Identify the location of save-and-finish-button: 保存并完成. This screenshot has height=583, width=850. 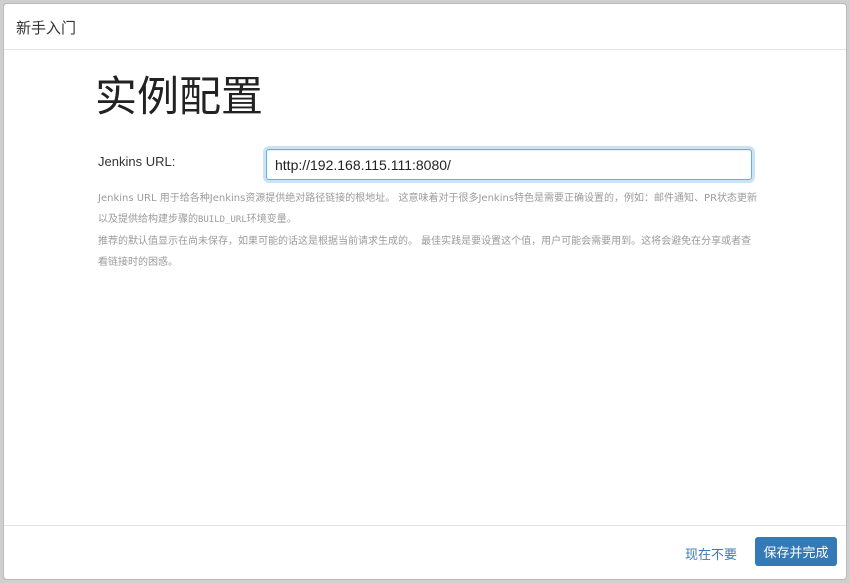
(796, 551).